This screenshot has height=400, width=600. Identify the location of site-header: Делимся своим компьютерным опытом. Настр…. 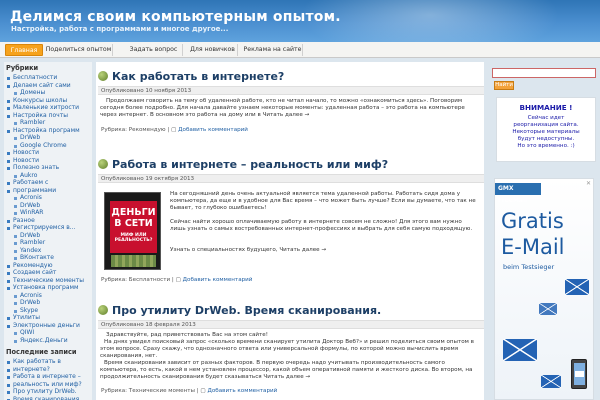
(300, 21).